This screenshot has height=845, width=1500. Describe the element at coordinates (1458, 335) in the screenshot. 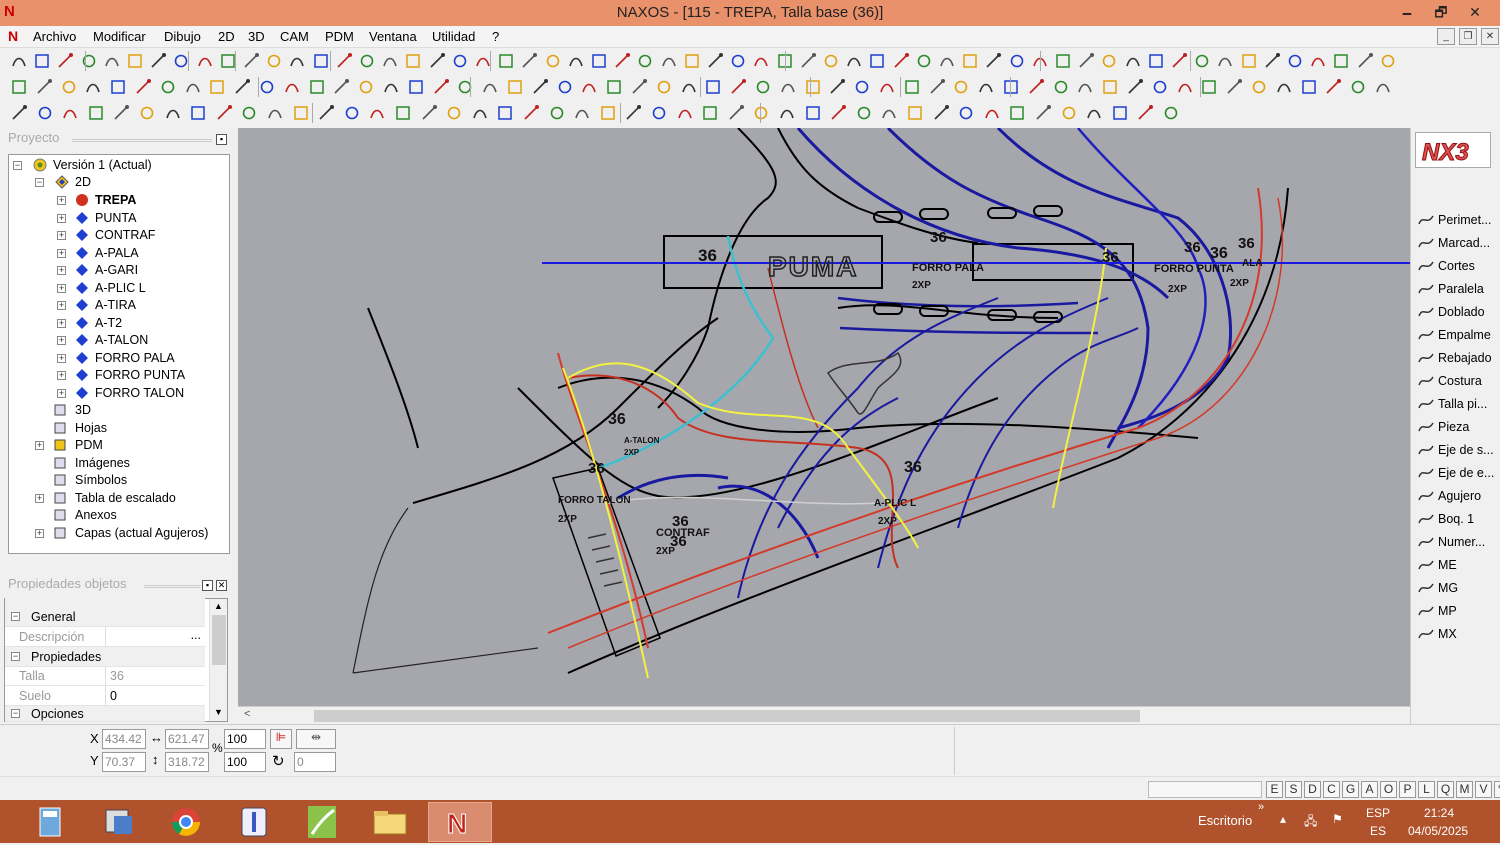

I see `tool-empalme: Empalme` at that location.